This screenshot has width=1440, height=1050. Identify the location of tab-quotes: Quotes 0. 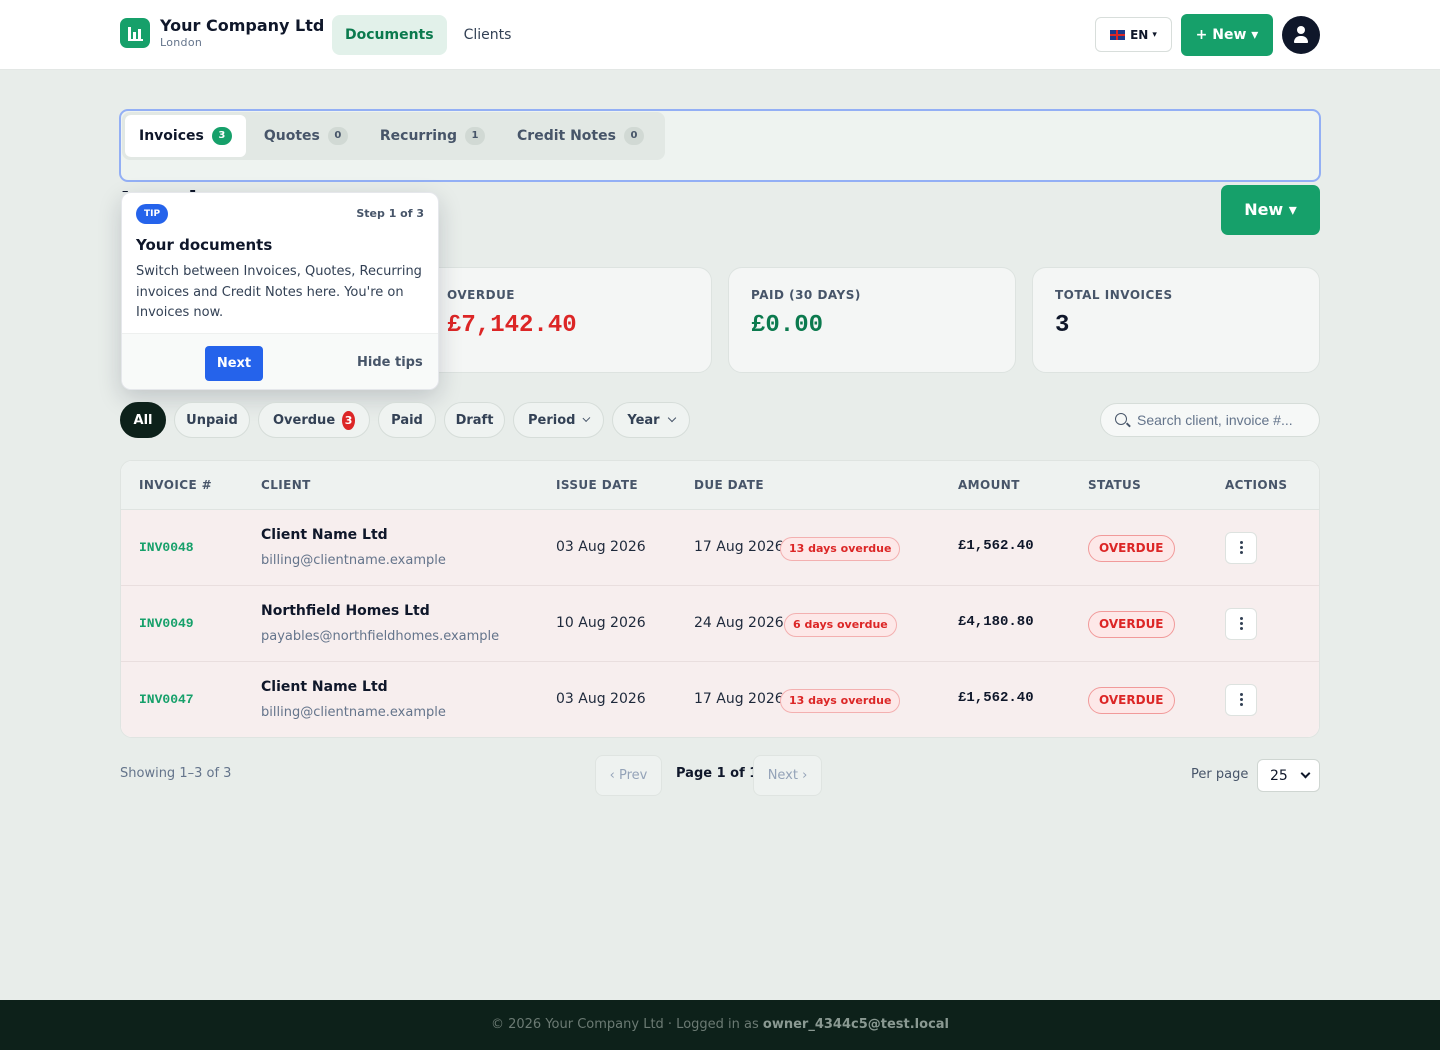
(306, 136).